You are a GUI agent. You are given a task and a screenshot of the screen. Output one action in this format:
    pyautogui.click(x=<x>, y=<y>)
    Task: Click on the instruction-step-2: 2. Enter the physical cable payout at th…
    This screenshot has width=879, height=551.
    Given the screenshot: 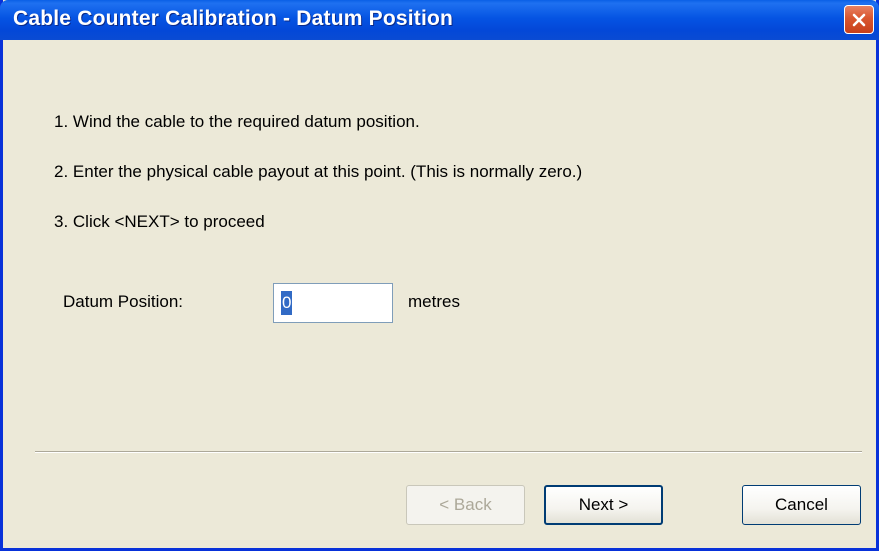 What is the action you would take?
    pyautogui.click(x=318, y=171)
    